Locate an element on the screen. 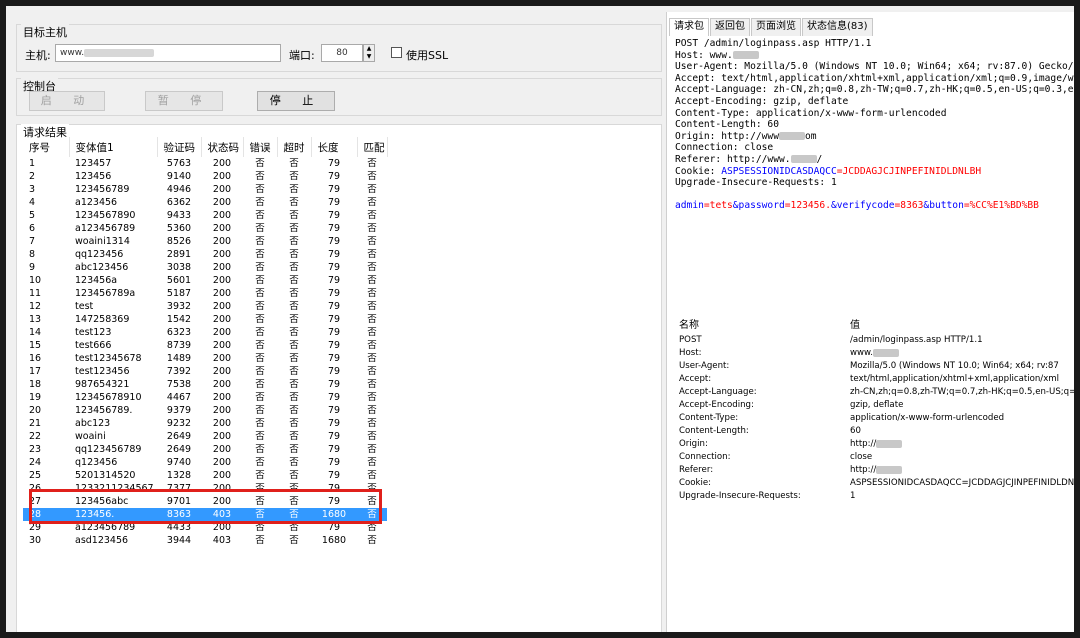 This screenshot has width=1080, height=638. table-row: 18 987654321 7538 200 否 否 79 否 is located at coordinates (205, 384).